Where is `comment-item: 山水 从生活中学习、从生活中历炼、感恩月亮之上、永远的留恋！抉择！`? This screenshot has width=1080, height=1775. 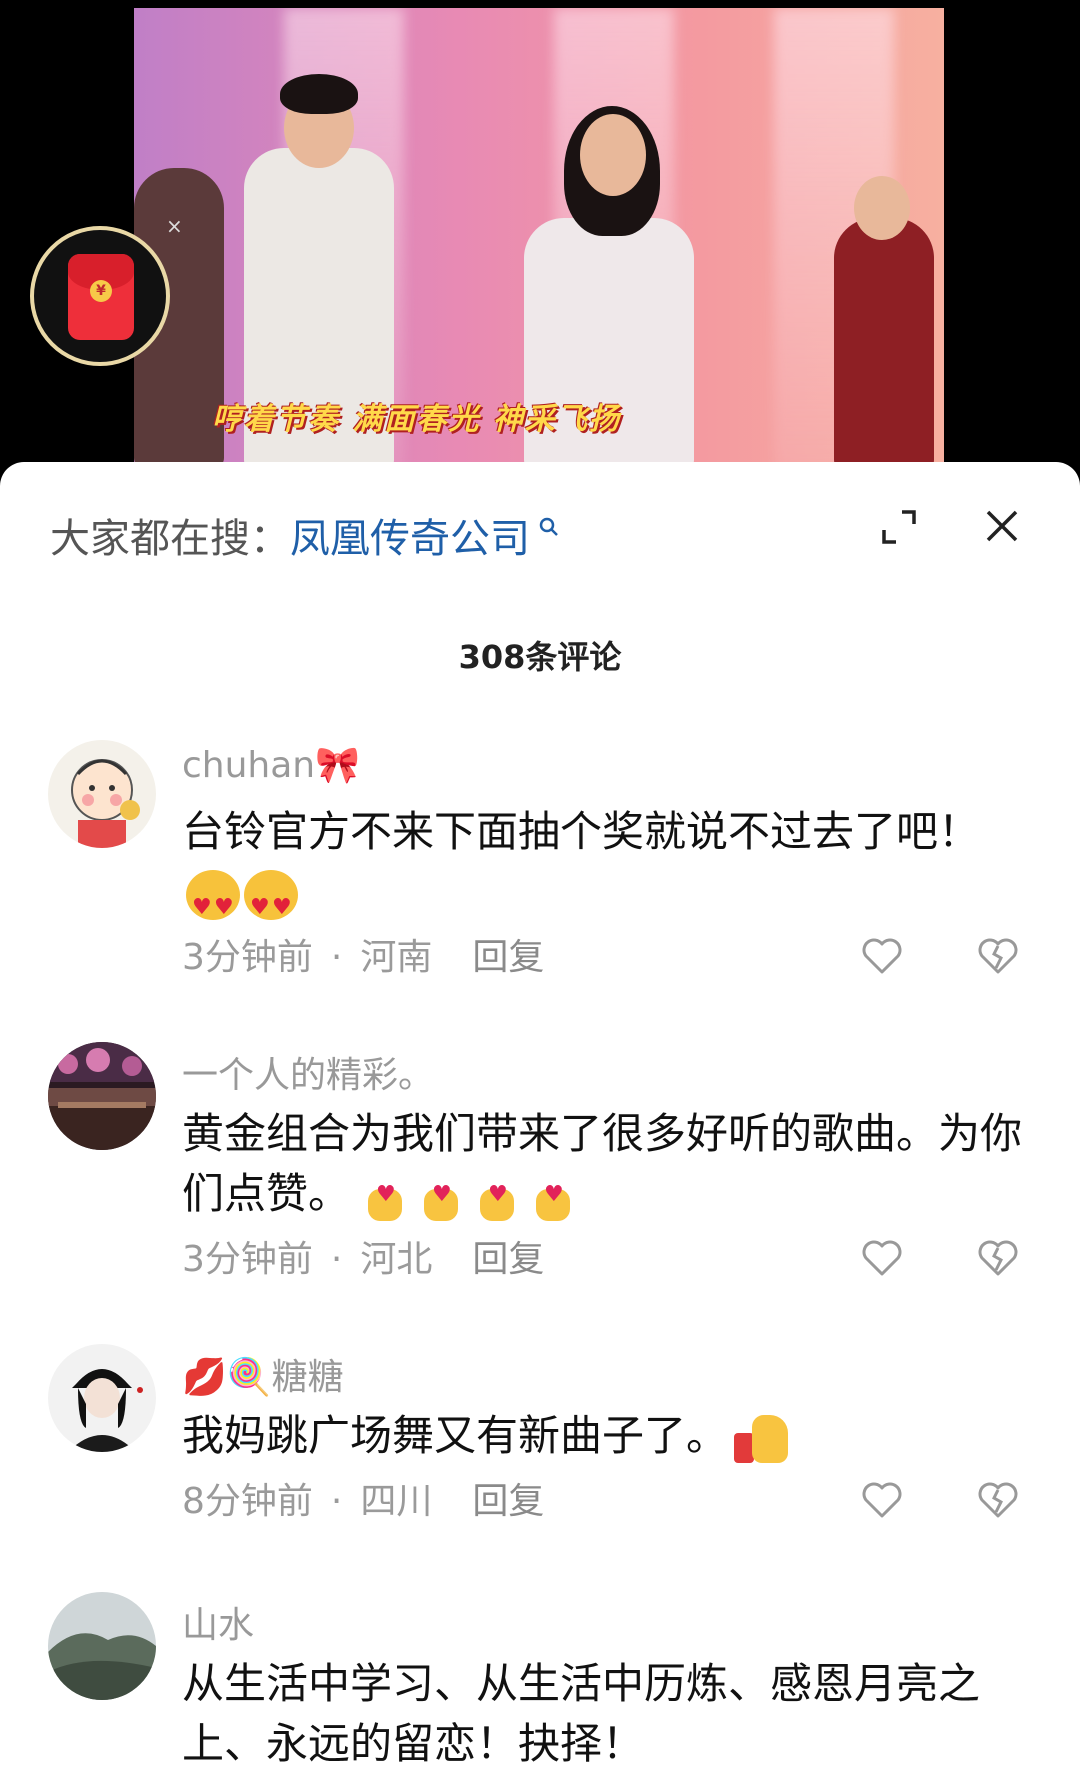 comment-item: 山水 从生活中学习、从生活中历炼、感恩月亮之上、永远的留恋！抉择！ is located at coordinates (540, 1683).